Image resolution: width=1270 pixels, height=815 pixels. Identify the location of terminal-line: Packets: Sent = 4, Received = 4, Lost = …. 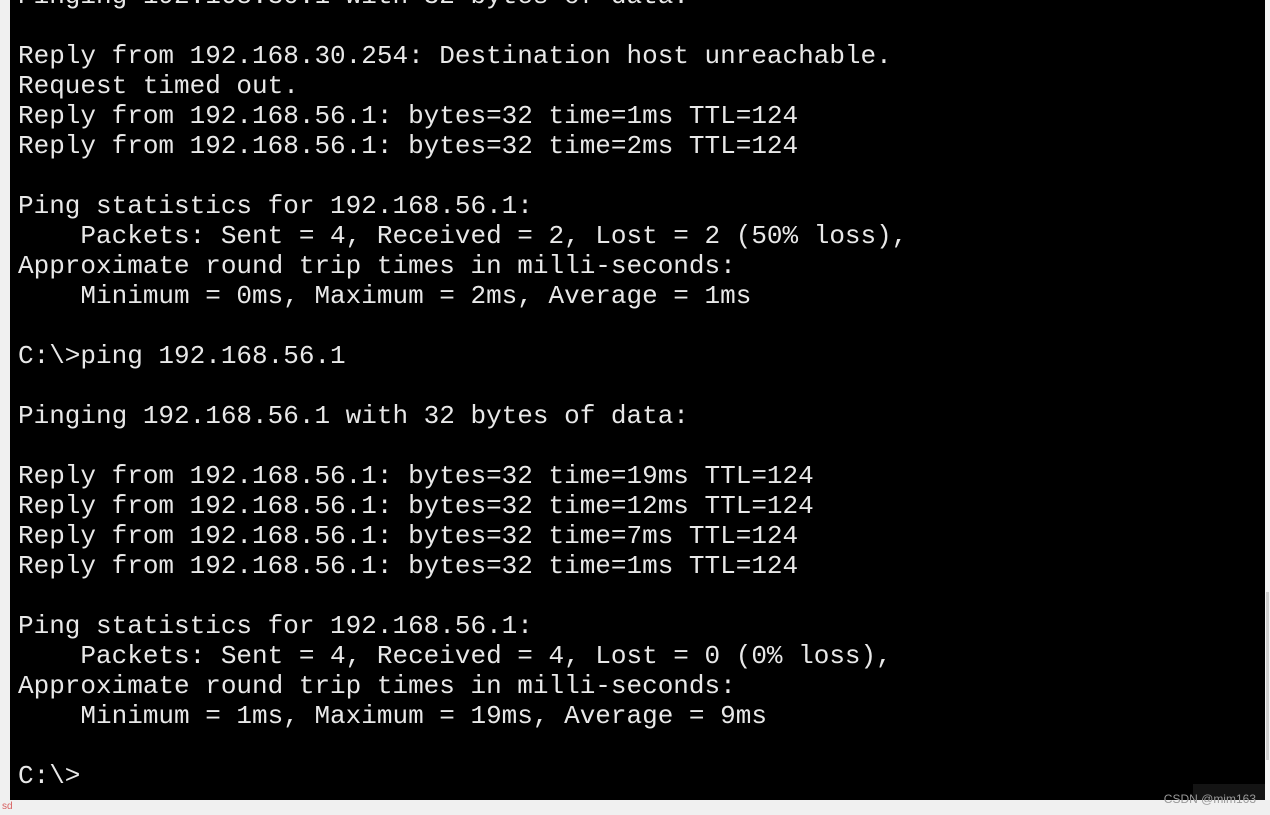
(455, 656).